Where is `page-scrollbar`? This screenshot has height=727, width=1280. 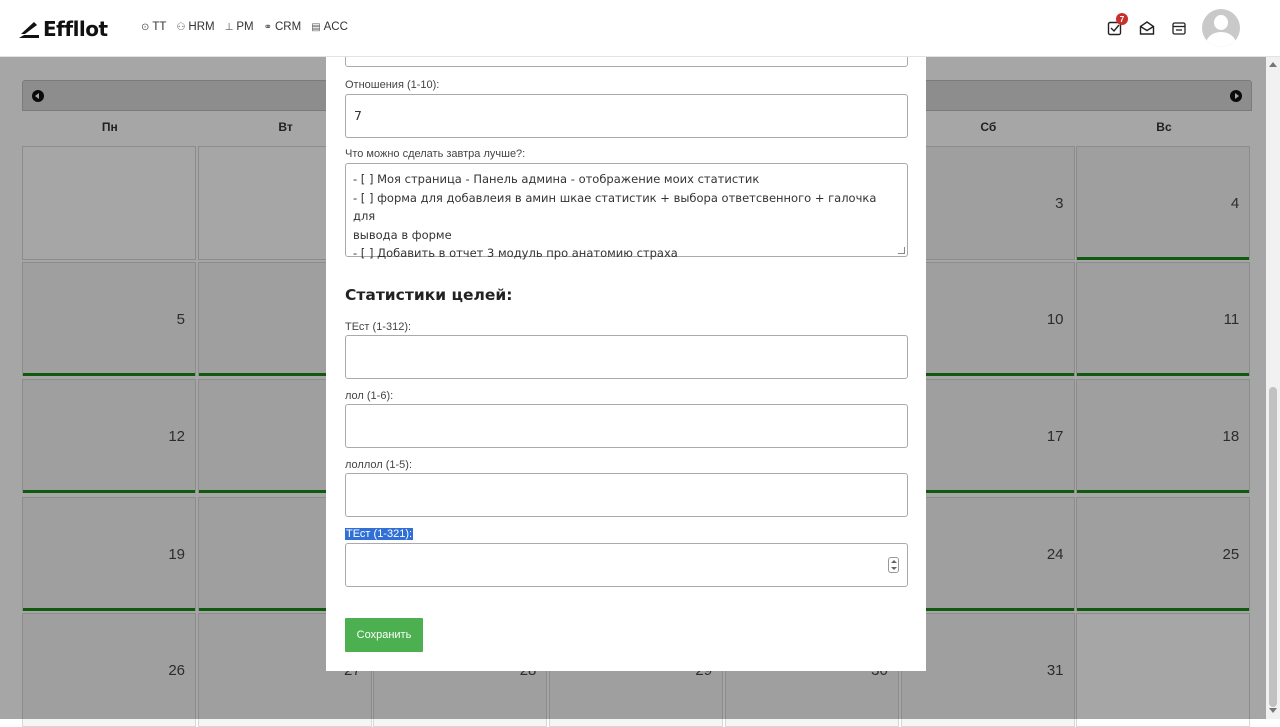 page-scrollbar is located at coordinates (1273, 388).